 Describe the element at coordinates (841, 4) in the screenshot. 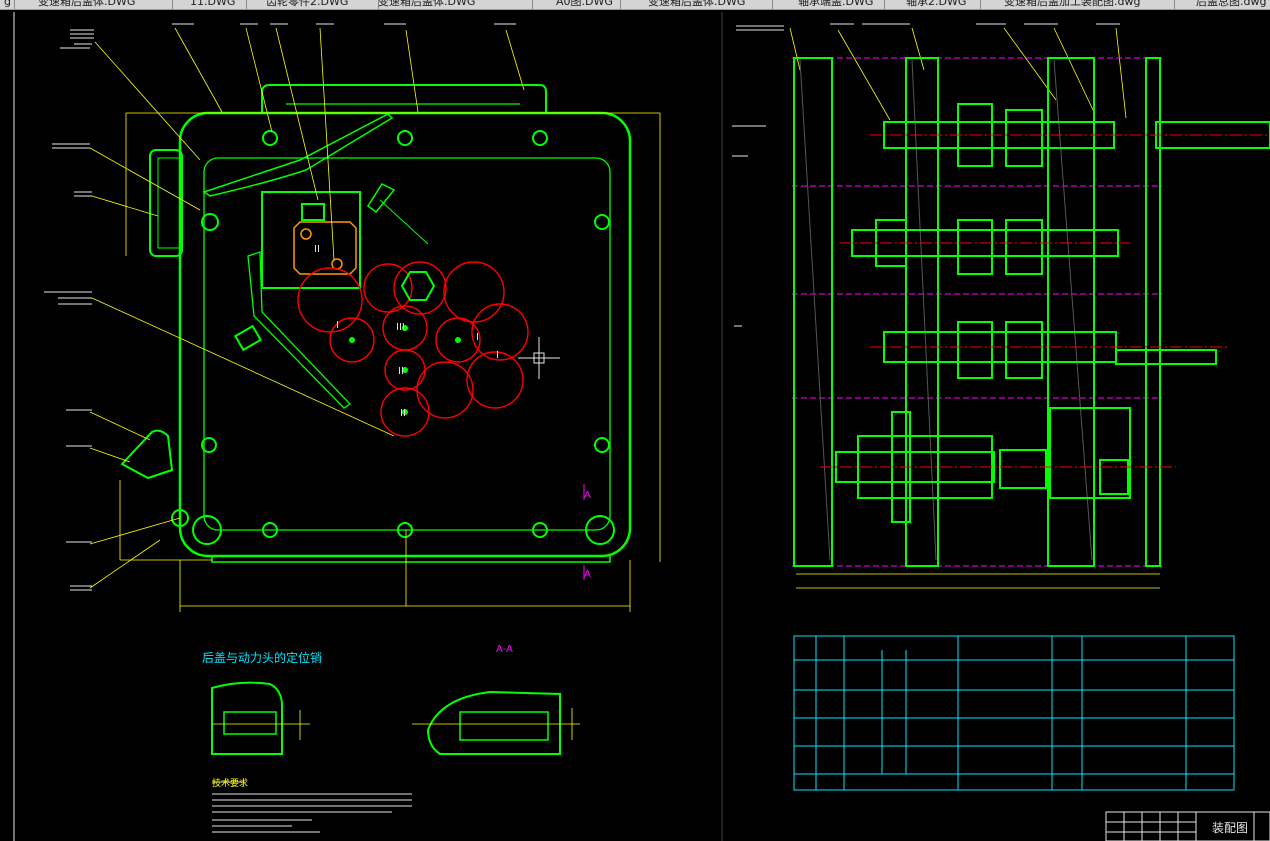

I see `file-tab: 轴承端盖.DWG` at that location.